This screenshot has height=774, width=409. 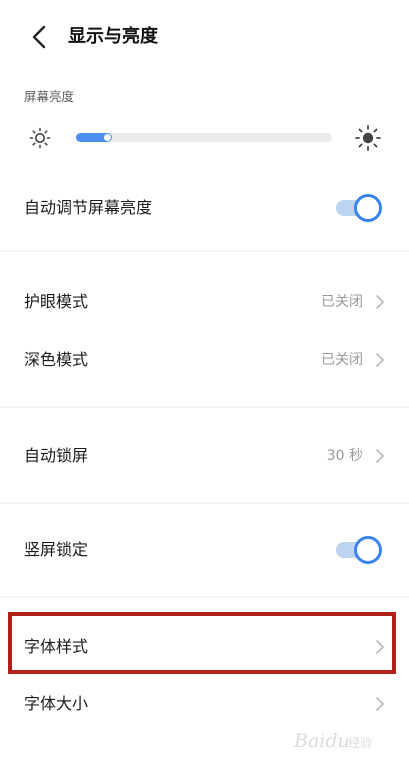 I want to click on page-title: 显示与亮度, so click(x=113, y=36).